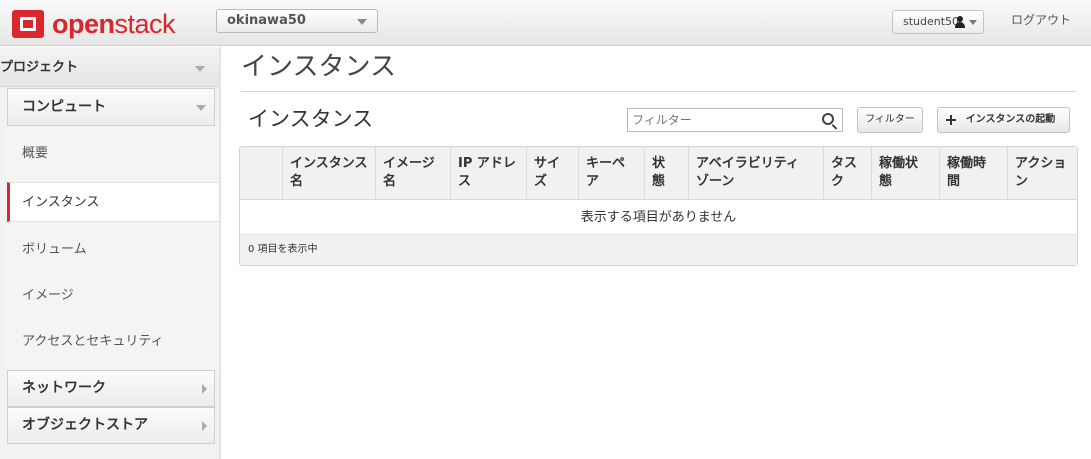  I want to click on sidebar-group-label: コンピュート, so click(64, 107).